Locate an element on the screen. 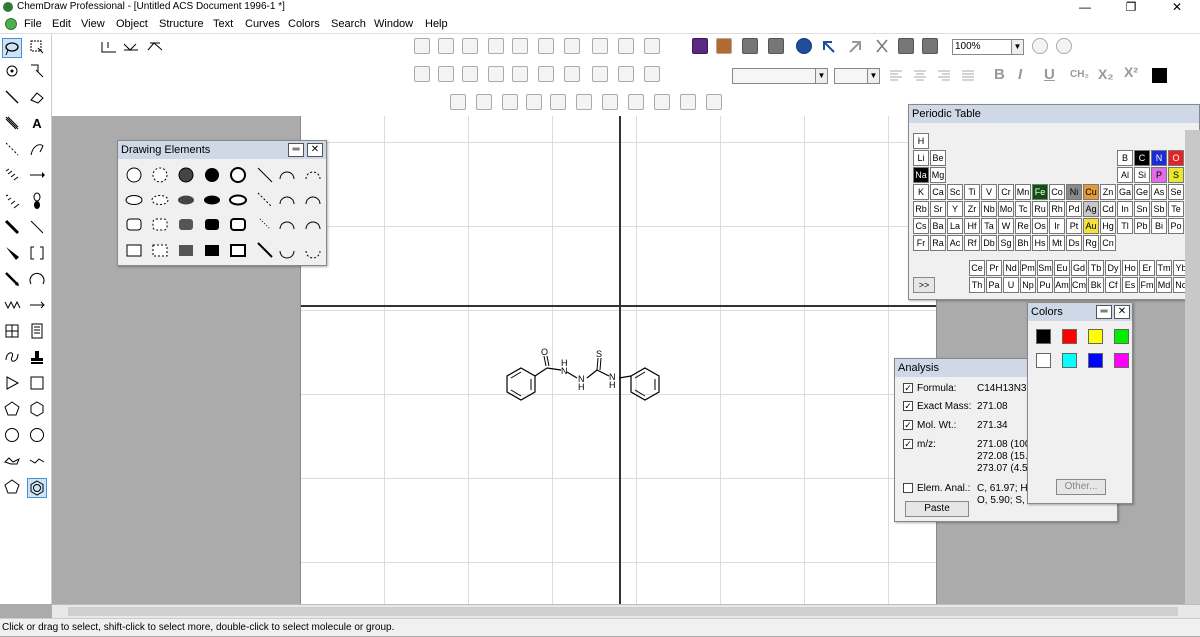  element-sr: Sr is located at coordinates (938, 209).